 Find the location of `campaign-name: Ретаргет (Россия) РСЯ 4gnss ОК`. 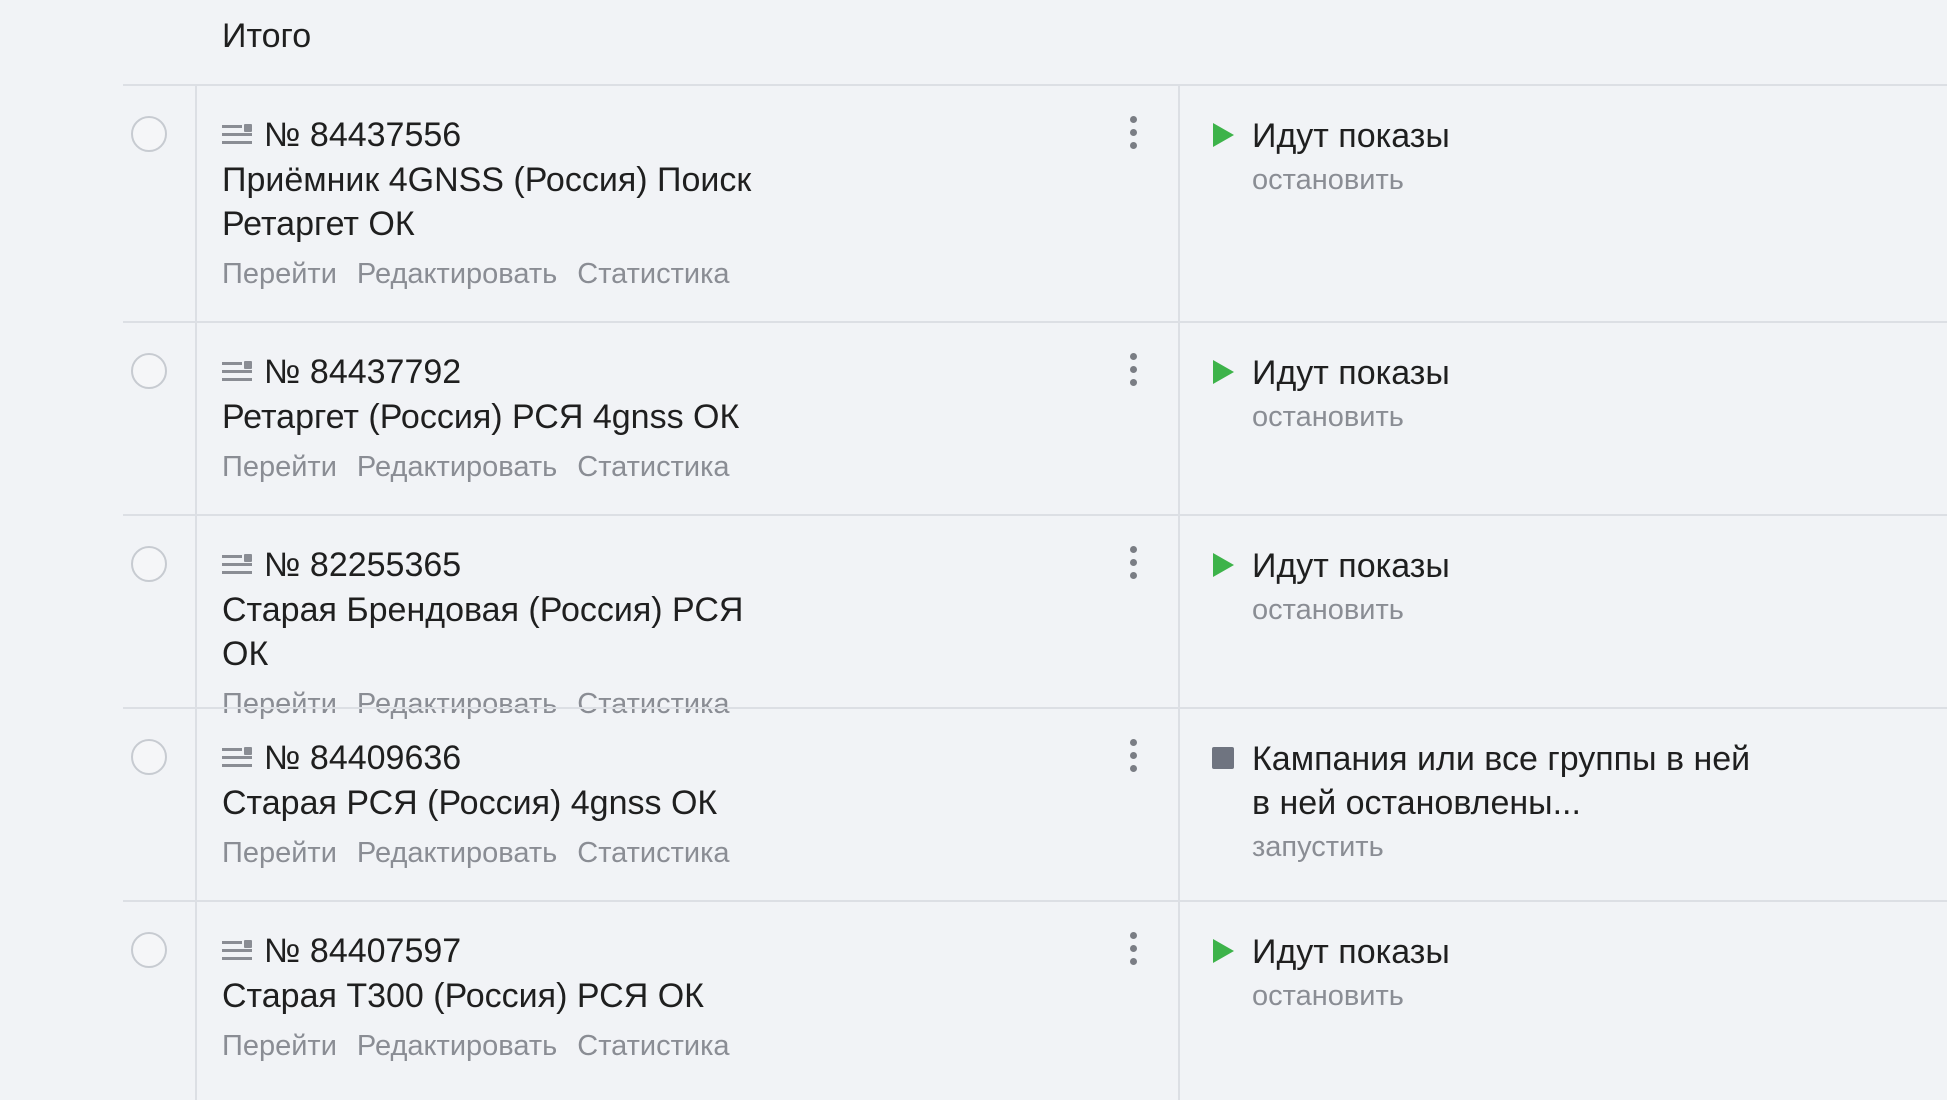

campaign-name: Ретаргет (Россия) РСЯ 4gnss ОК is located at coordinates (481, 417).